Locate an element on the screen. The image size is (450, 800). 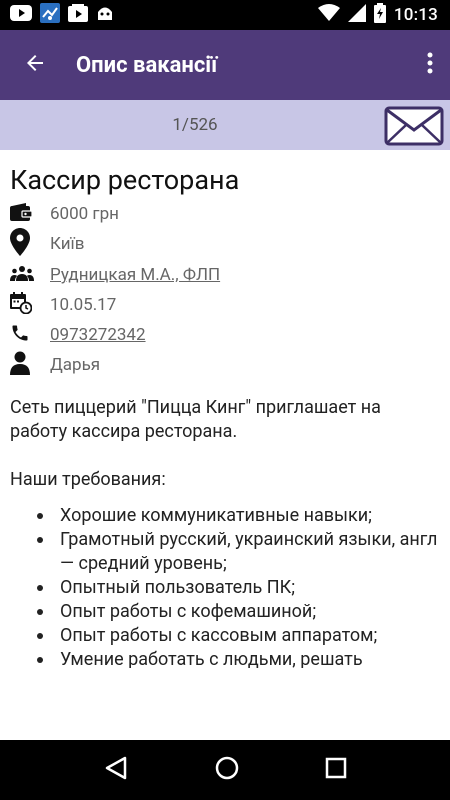
salary-row: 6000 грн is located at coordinates (225, 214).